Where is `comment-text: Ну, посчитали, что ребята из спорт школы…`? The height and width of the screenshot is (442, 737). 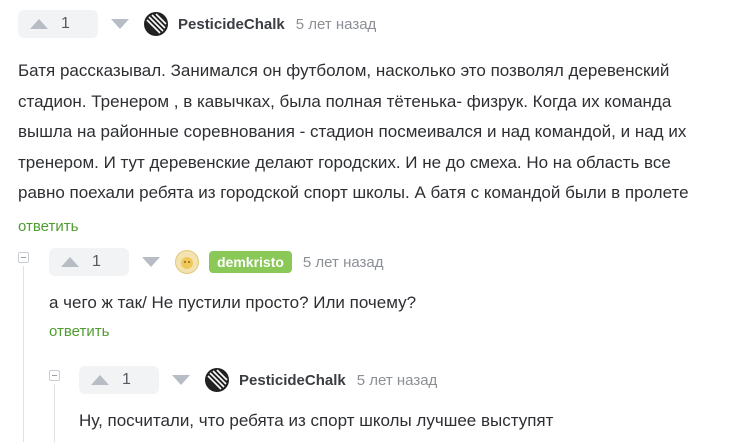
comment-text: Ну, посчитали, что ребята из спорт школы… is located at coordinates (316, 420).